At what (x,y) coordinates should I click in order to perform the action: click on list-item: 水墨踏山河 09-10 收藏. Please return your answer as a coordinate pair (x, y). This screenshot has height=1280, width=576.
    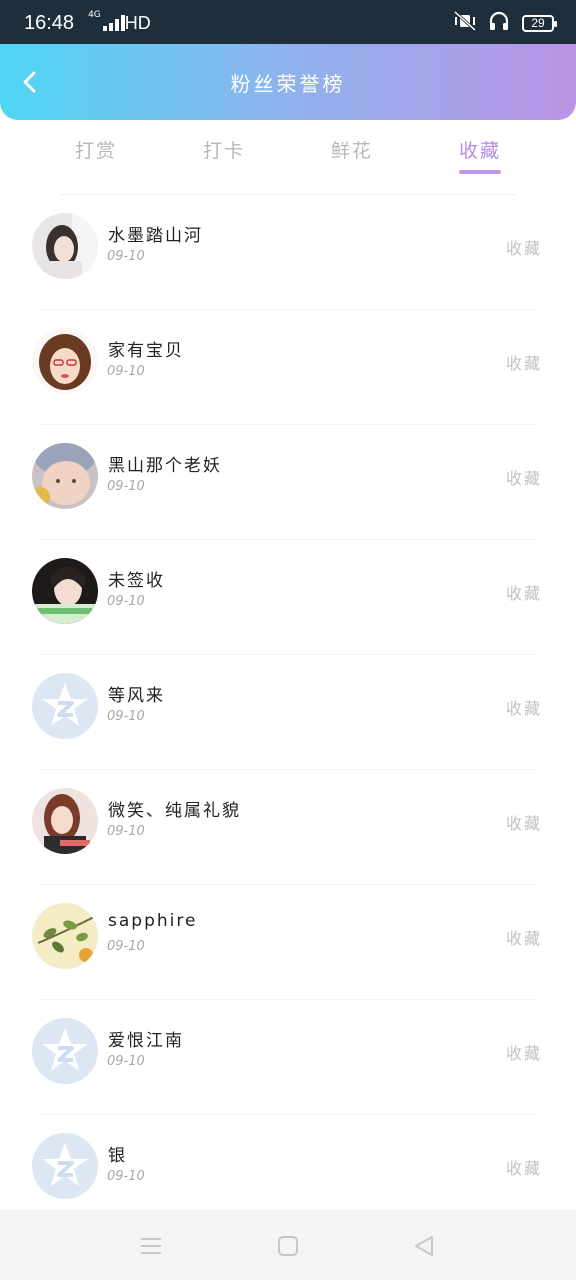
    Looking at the image, I should click on (288, 252).